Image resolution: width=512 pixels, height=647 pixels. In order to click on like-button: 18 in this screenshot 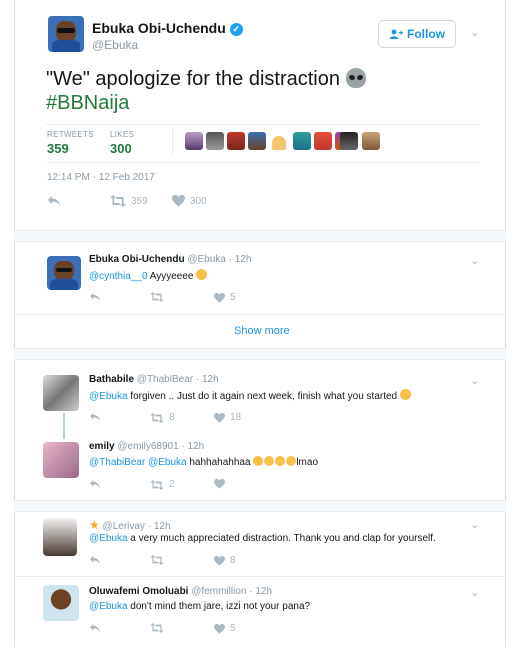, I will do `click(227, 417)`.